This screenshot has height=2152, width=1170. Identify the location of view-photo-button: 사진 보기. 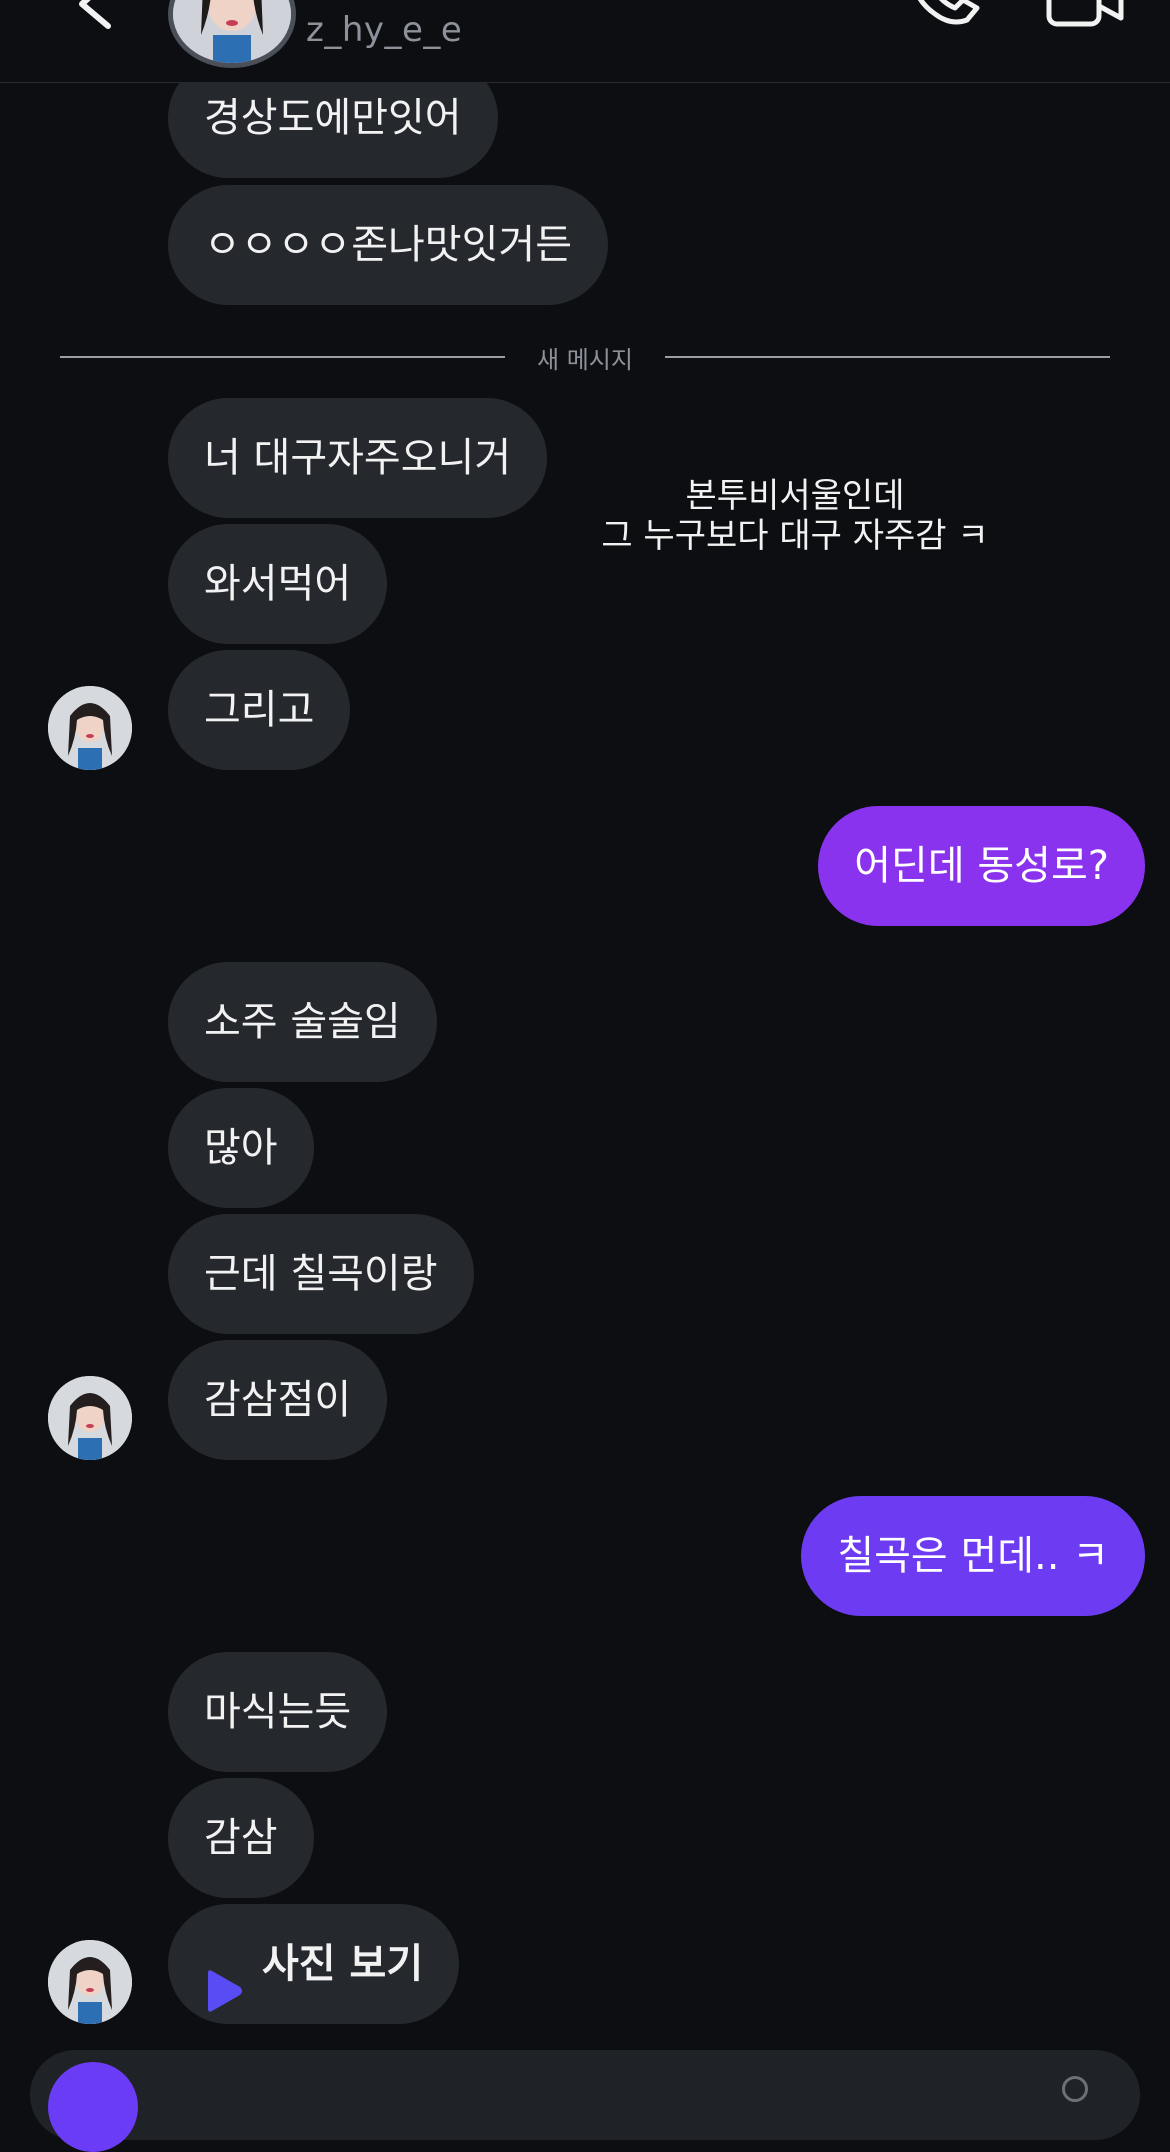
(314, 1964).